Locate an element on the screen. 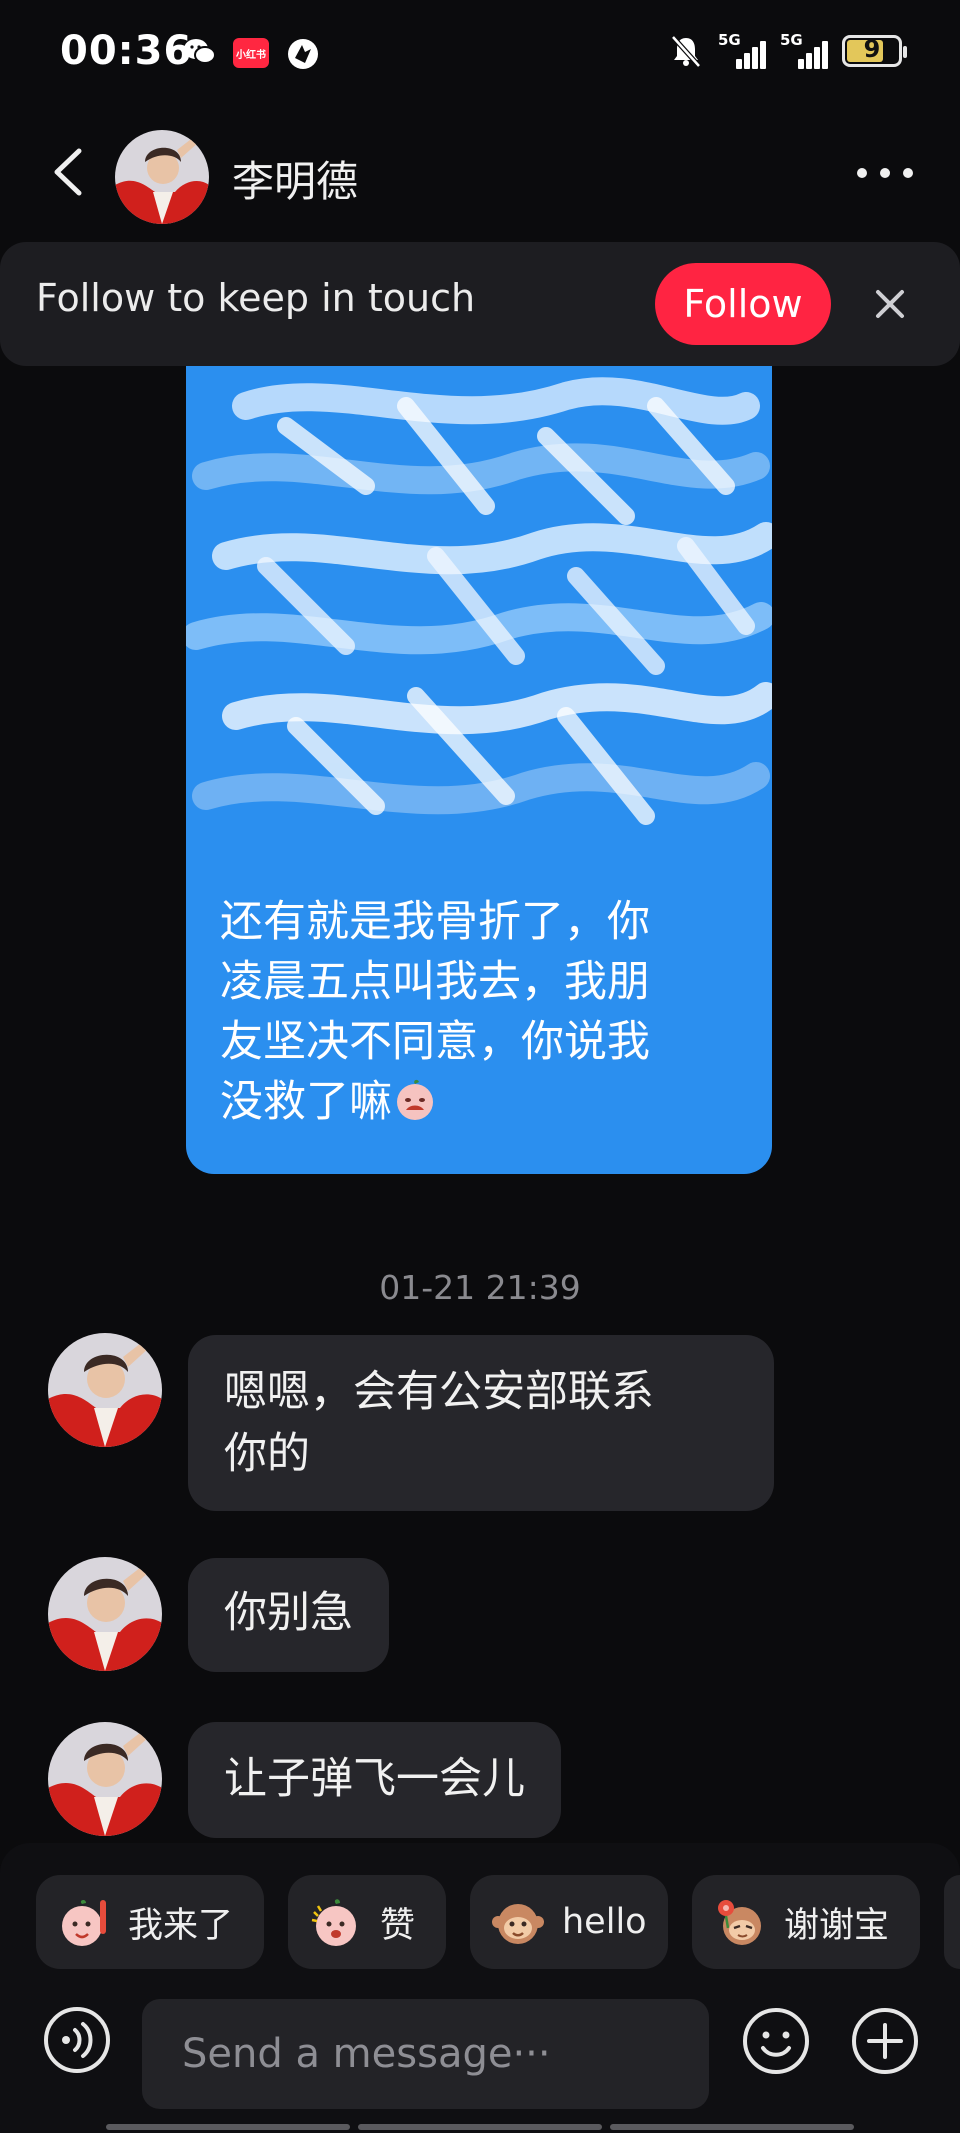 This screenshot has height=2133, width=960. quick-reply-chip: 赞 is located at coordinates (367, 1922).